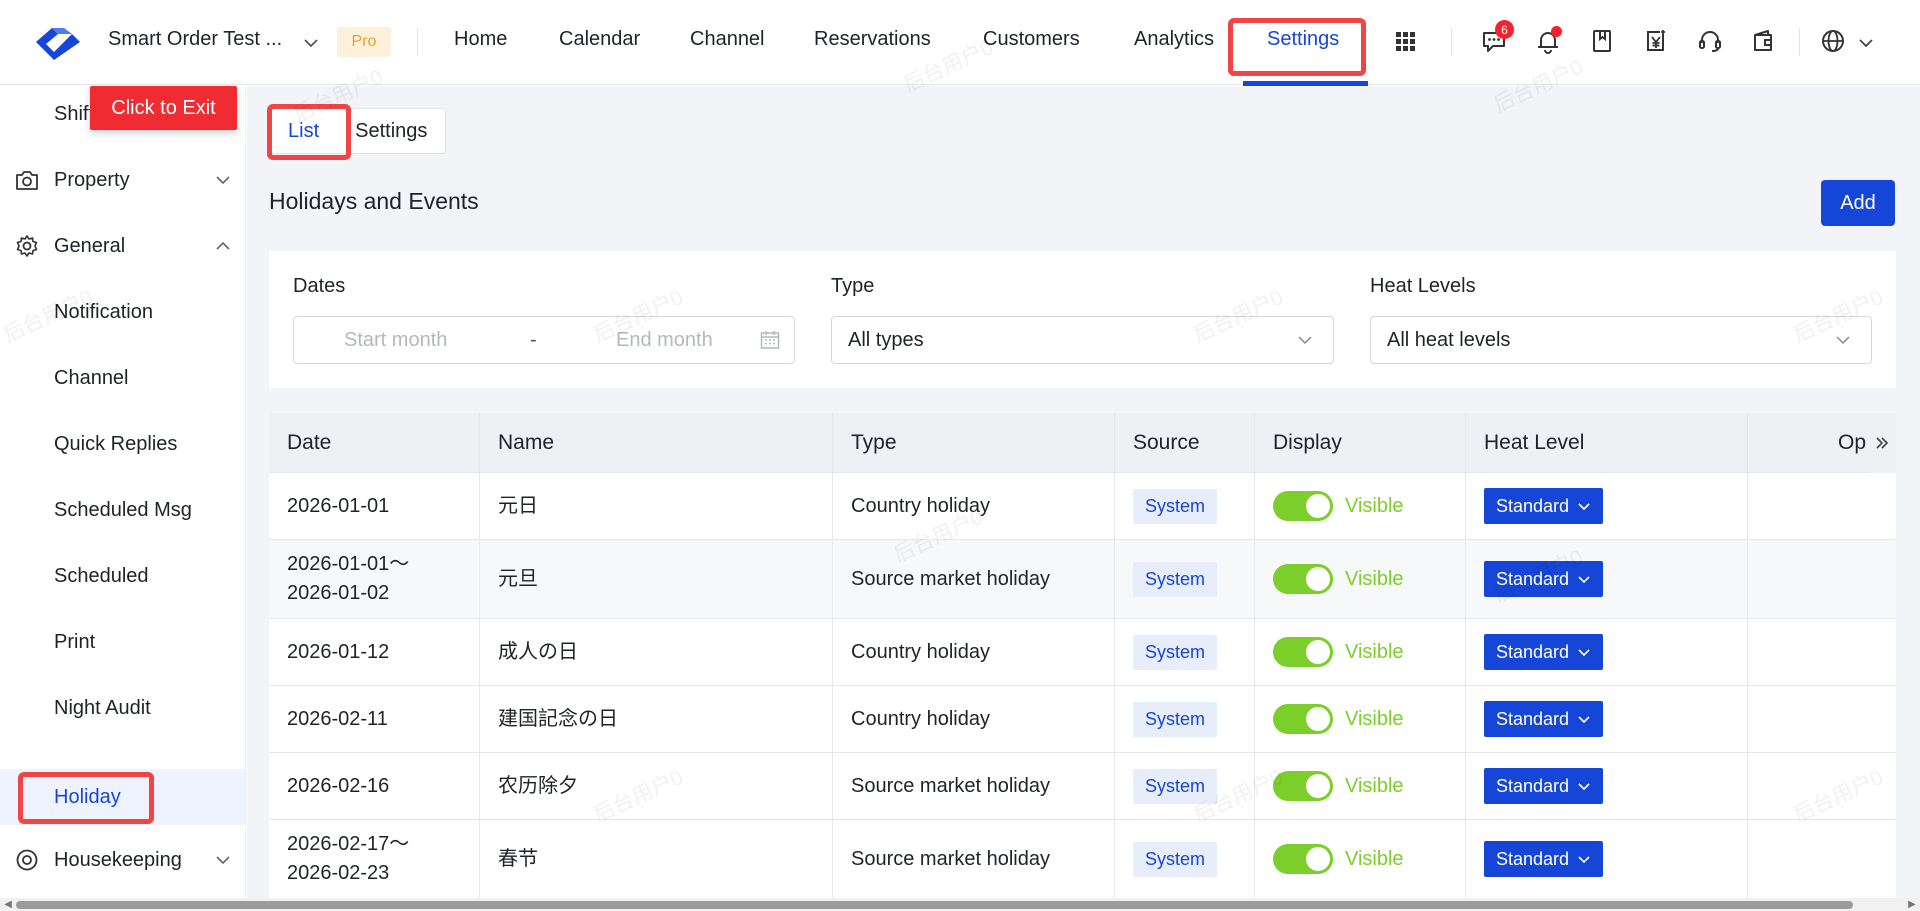 The width and height of the screenshot is (1920, 911). I want to click on tab-settings: Settings, so click(391, 131).